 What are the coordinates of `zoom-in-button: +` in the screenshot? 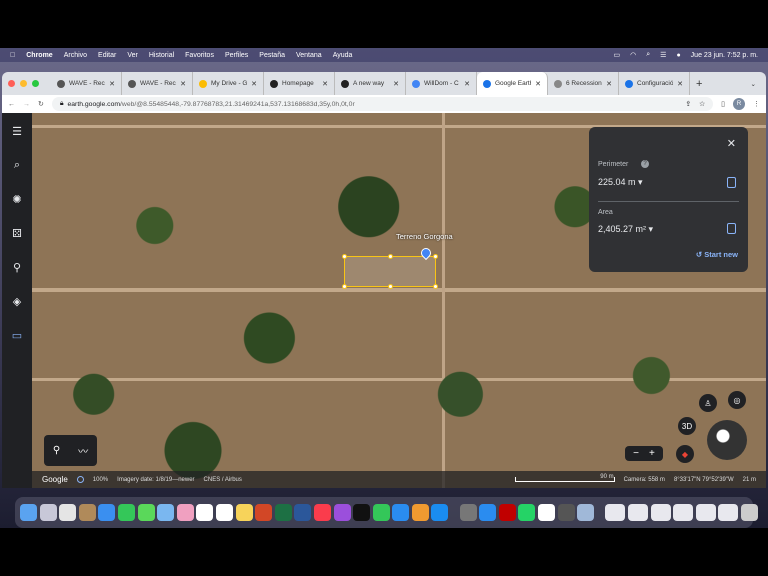 It's located at (652, 453).